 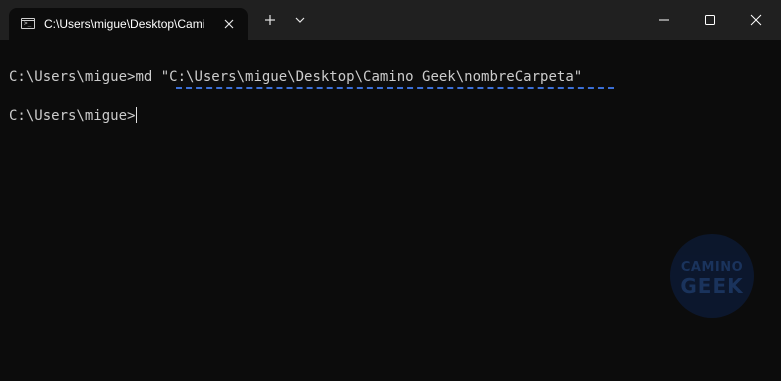 I want to click on plus-icon, so click(x=270, y=20).